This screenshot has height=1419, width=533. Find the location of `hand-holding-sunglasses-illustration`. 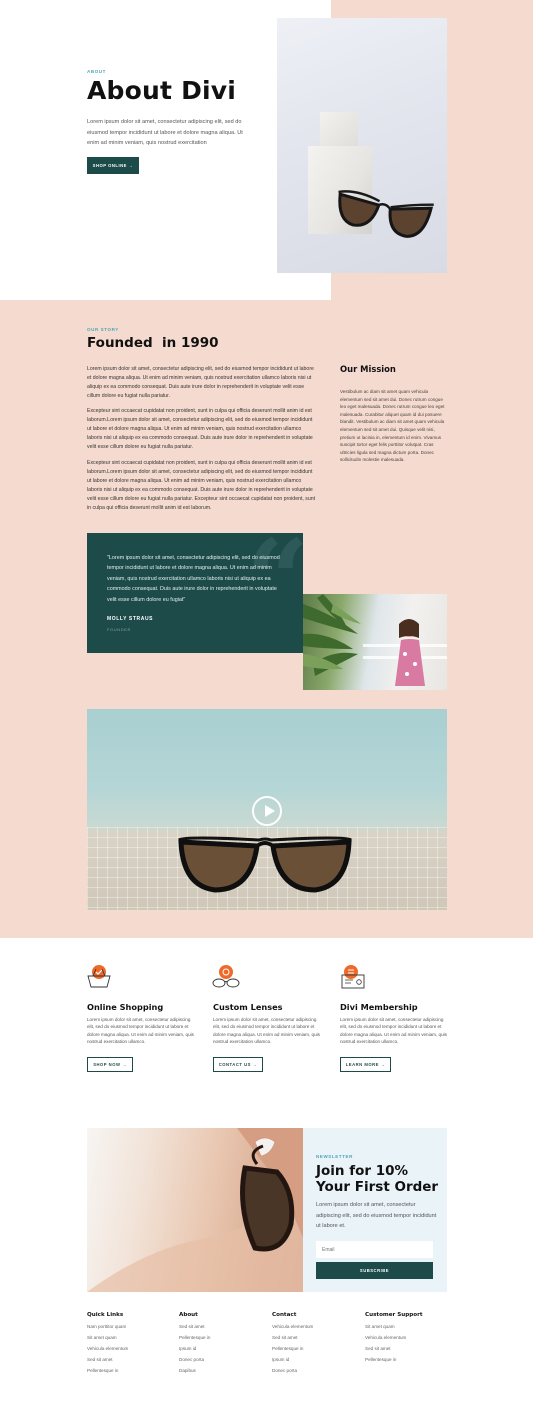

hand-holding-sunglasses-illustration is located at coordinates (195, 1210).